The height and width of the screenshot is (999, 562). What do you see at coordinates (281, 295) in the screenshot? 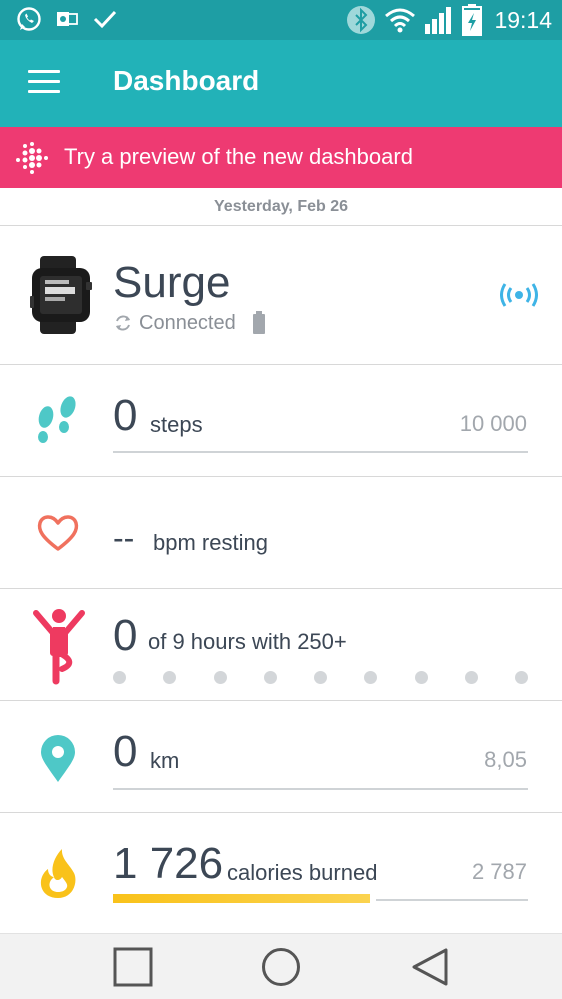
I see `device-row: Surge Connected` at bounding box center [281, 295].